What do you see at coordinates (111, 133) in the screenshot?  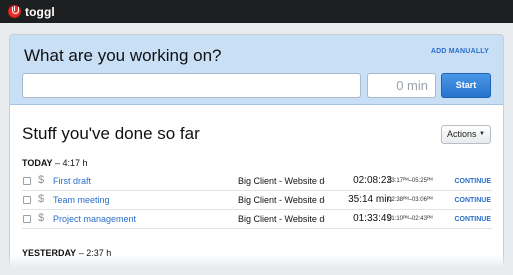 I see `section-title: Stuff you've done so far` at bounding box center [111, 133].